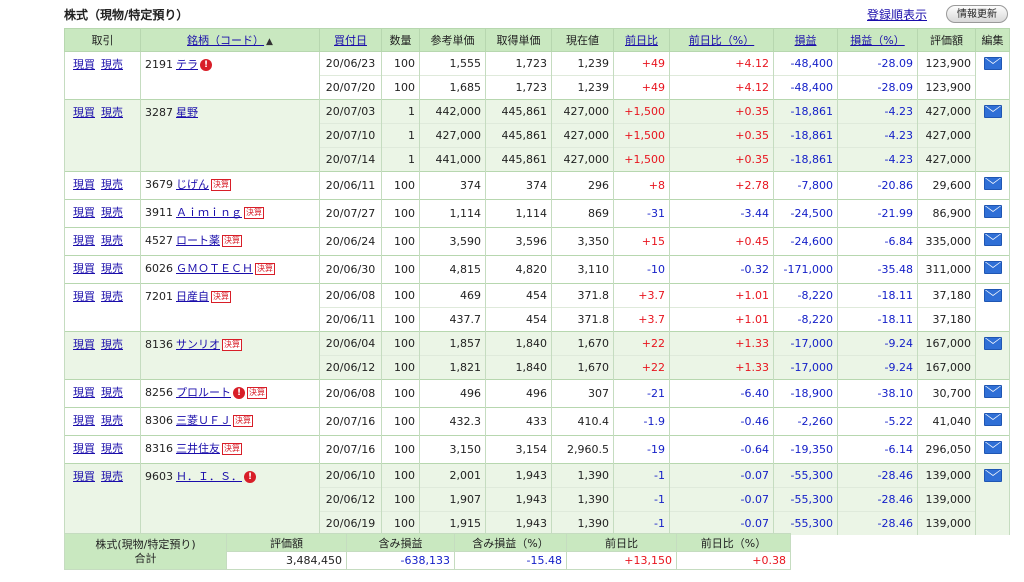 Image resolution: width=1024 pixels, height=582 pixels. I want to click on col-pnl: 損益, so click(805, 40).